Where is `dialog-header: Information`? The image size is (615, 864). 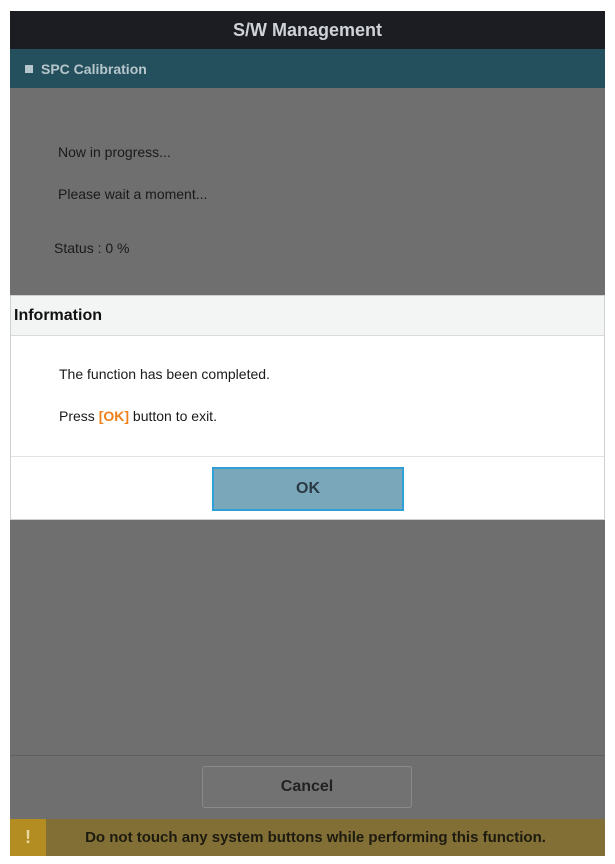 dialog-header: Information is located at coordinates (307, 316).